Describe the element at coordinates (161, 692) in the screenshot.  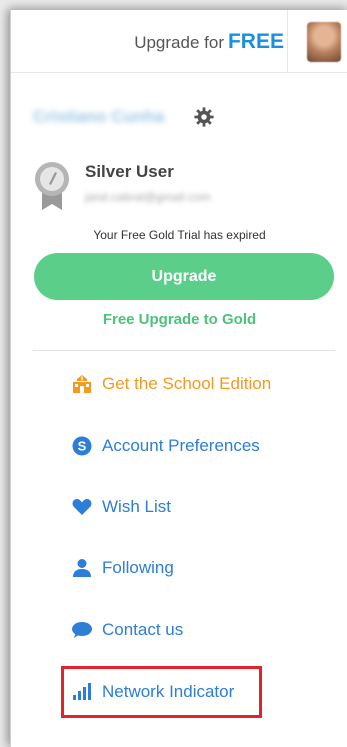
I see `highlight-box` at that location.